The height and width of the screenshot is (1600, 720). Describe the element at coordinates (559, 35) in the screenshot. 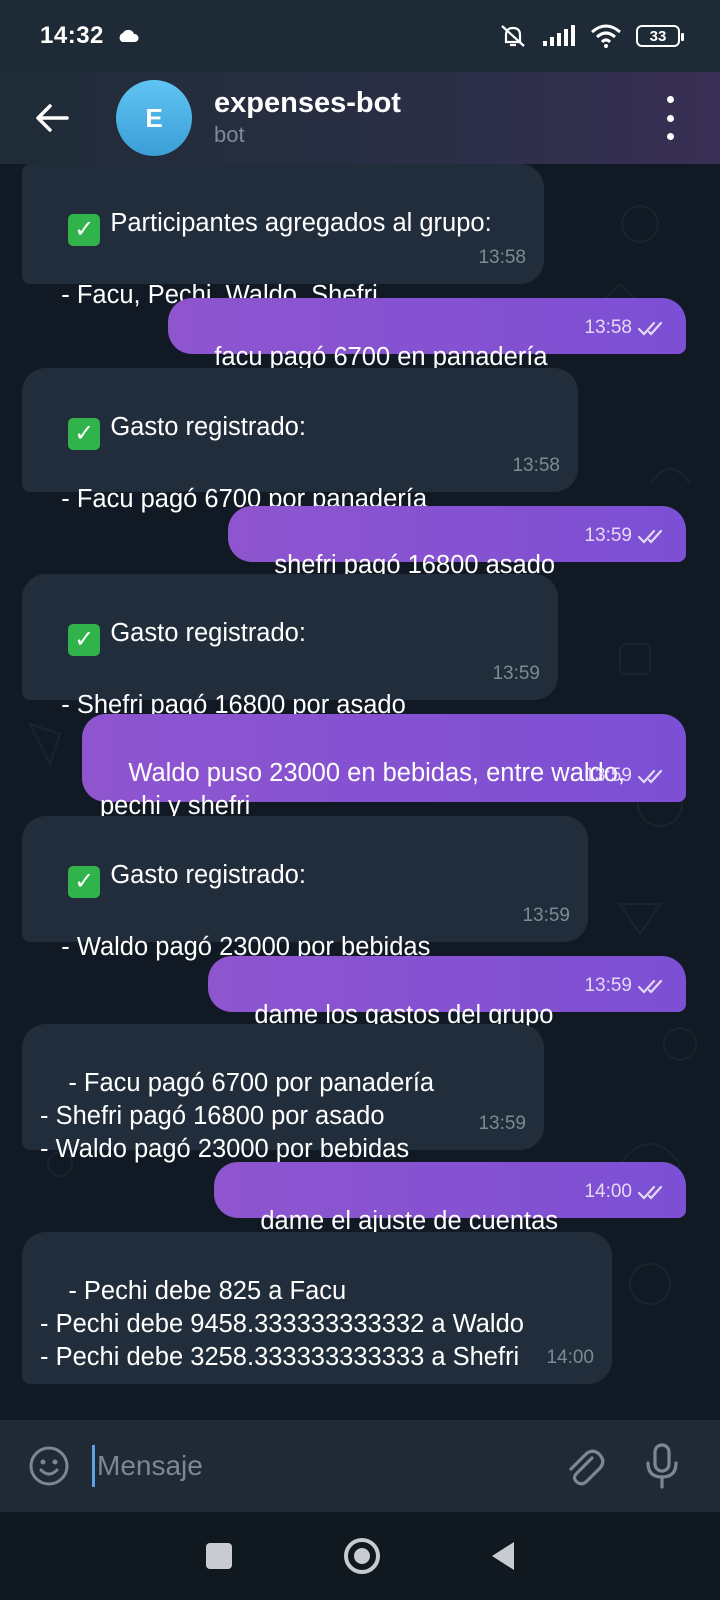

I see `signal-icon` at that location.